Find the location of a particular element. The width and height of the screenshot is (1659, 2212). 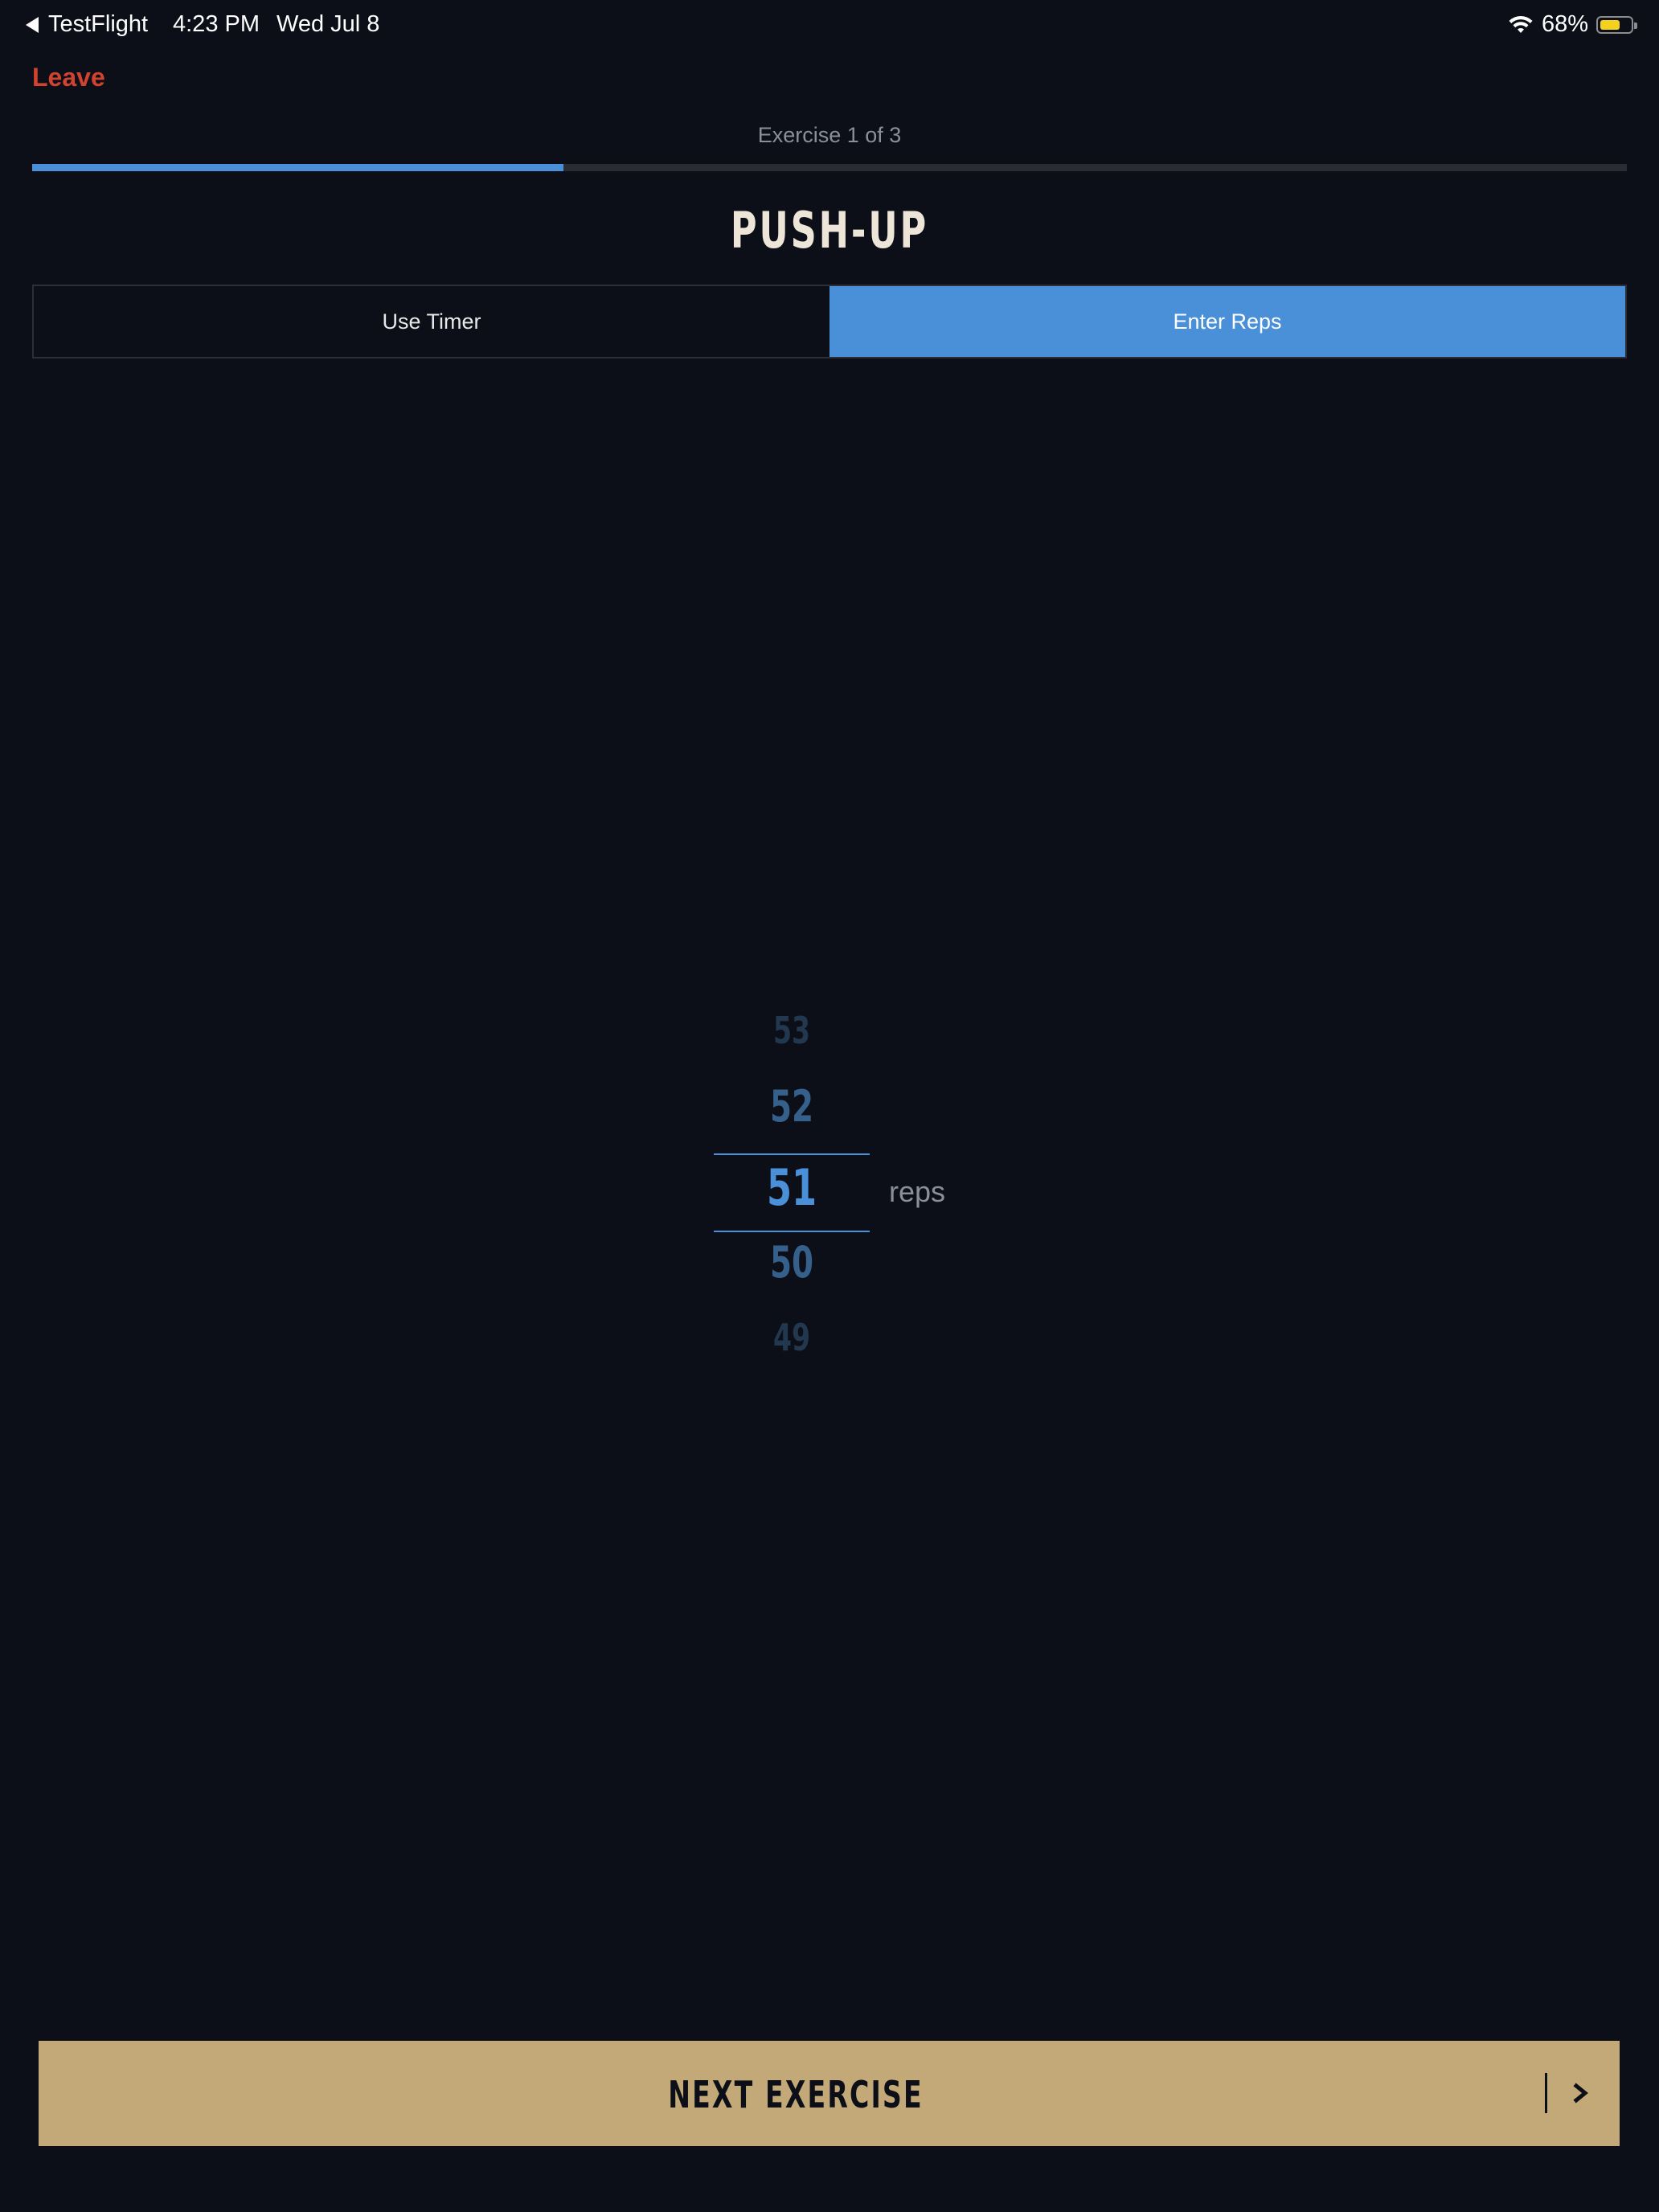

status-right: 68% is located at coordinates (1572, 24).